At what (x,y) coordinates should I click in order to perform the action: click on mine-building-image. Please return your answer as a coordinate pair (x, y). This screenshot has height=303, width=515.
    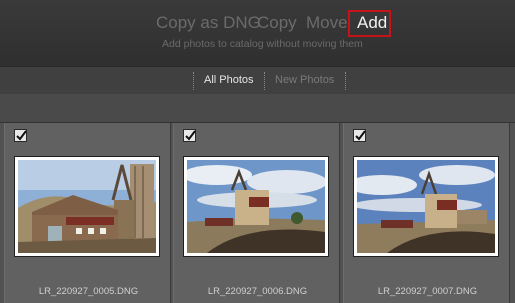
    Looking at the image, I should click on (87, 206).